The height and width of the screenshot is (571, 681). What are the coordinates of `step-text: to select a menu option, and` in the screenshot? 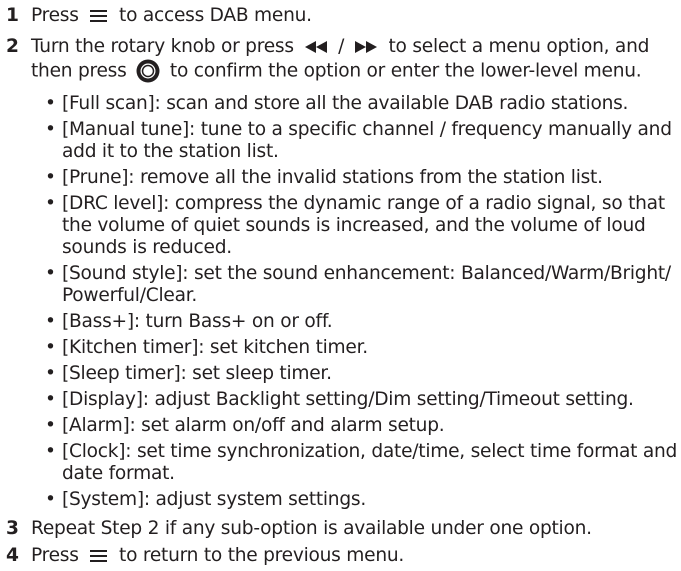 It's located at (519, 46).